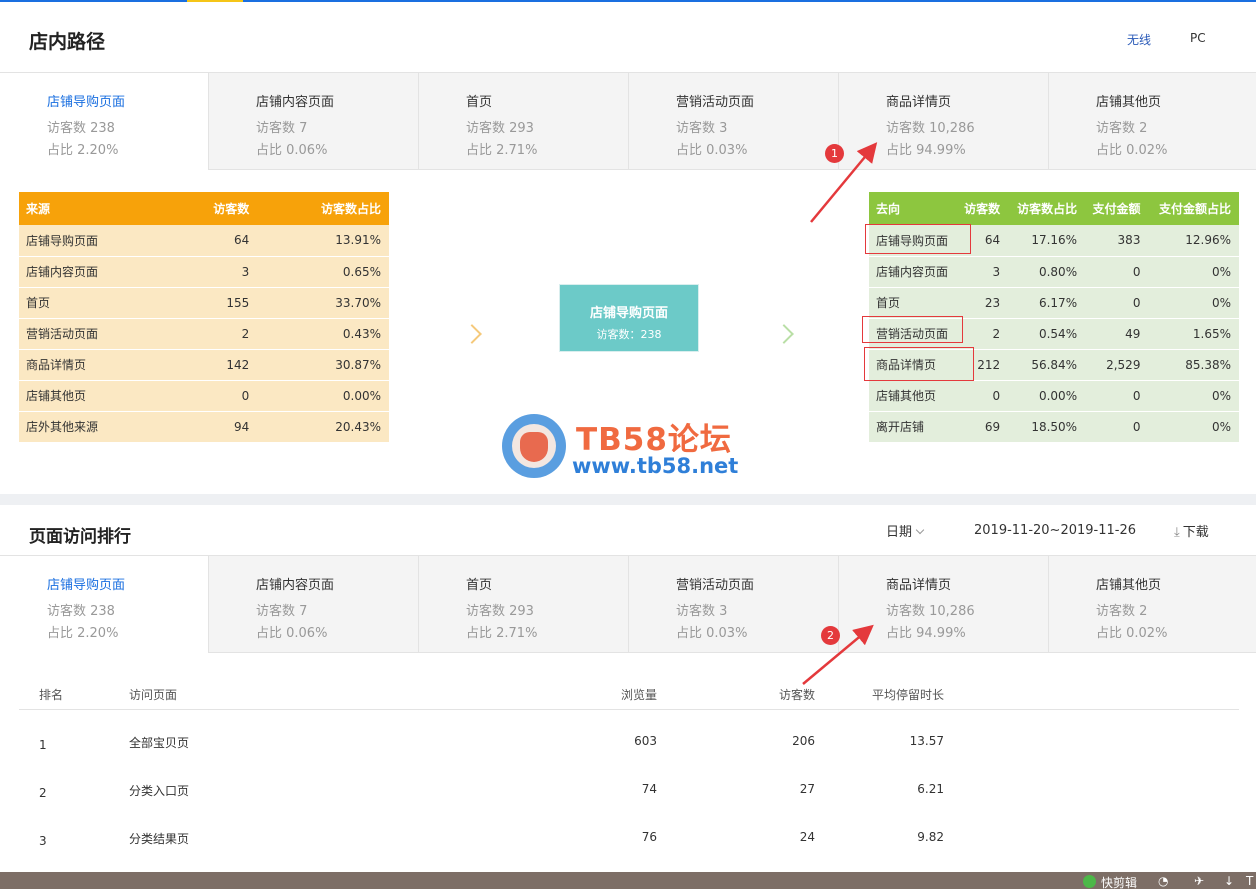 The image size is (1256, 889). I want to click on cell-page: 全部宝贝页, so click(159, 742).